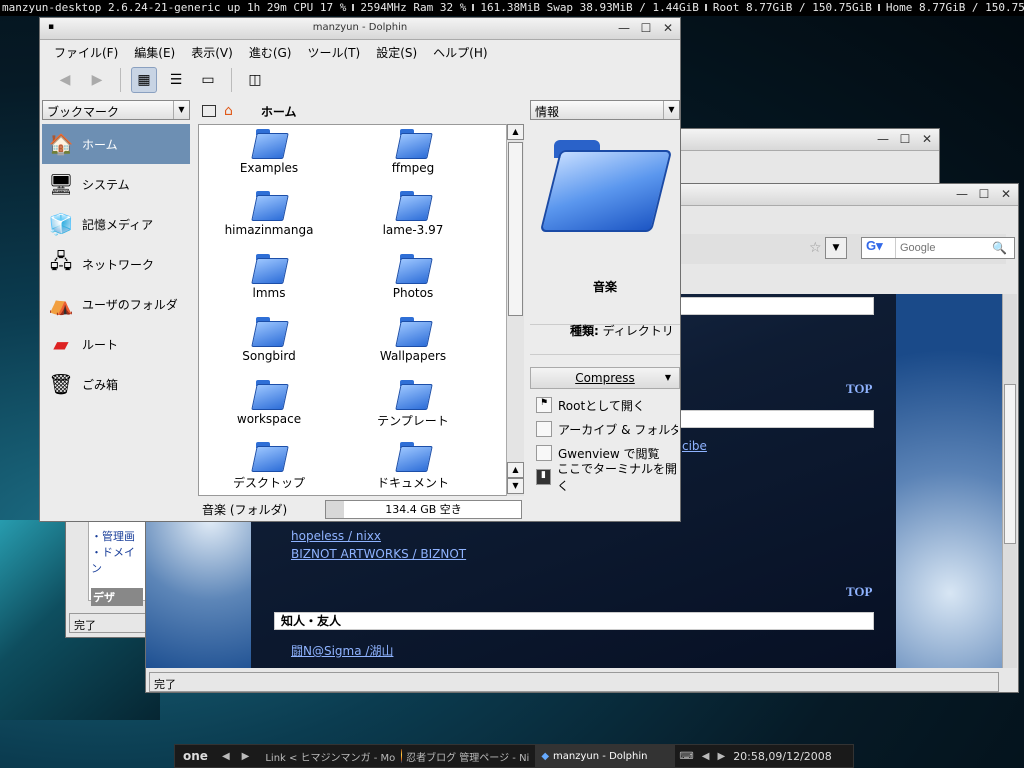 The width and height of the screenshot is (1024, 768). Describe the element at coordinates (100, 344) in the screenshot. I see `place-label: ルート` at that location.